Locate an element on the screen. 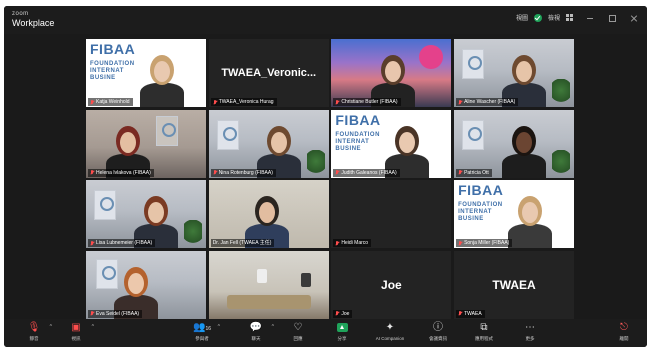 The width and height of the screenshot is (651, 350). logo-product: Workplace is located at coordinates (33, 23).